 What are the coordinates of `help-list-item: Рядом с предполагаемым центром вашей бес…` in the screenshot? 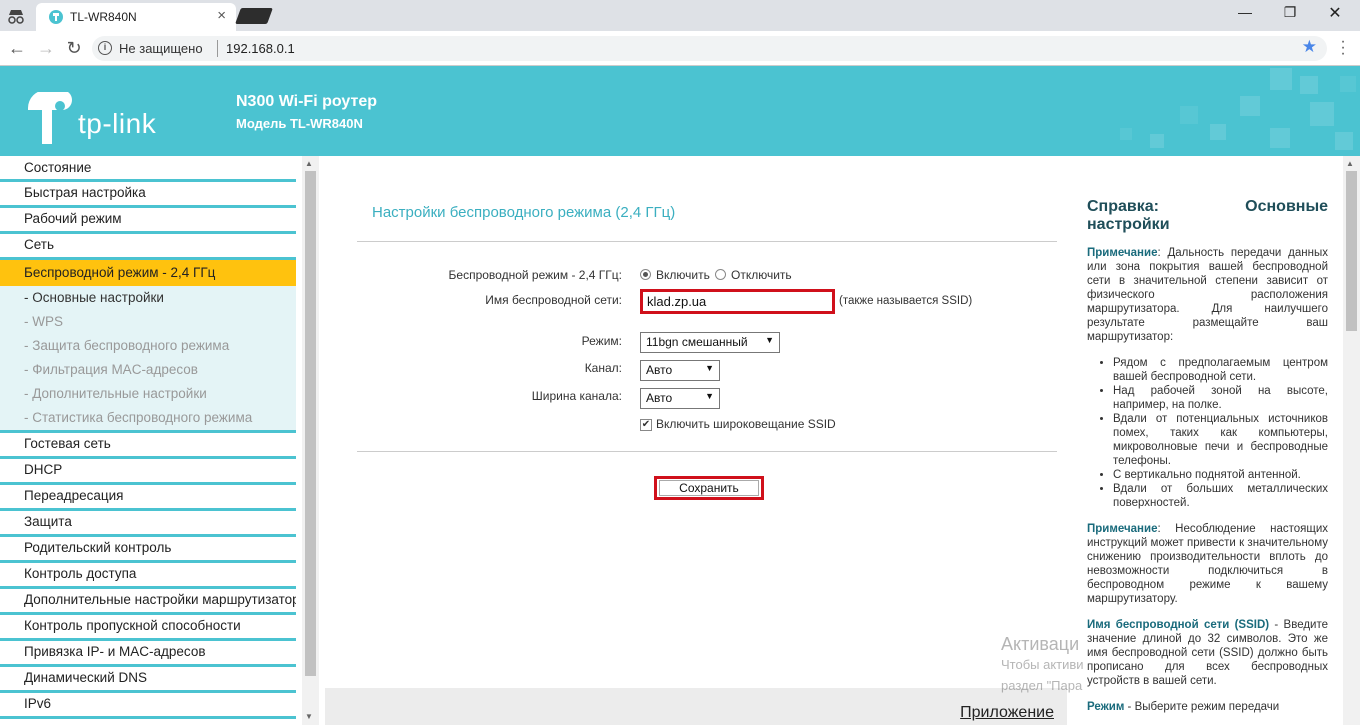 It's located at (1220, 370).